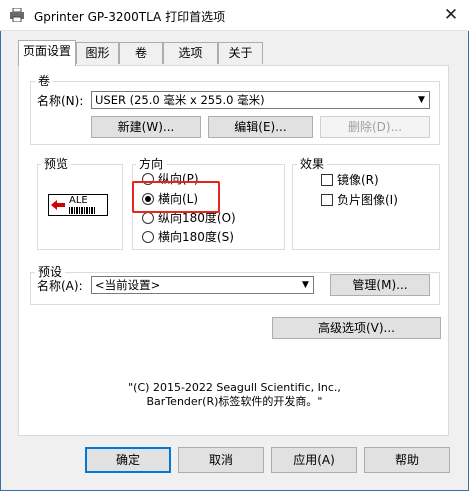 The image size is (469, 491). What do you see at coordinates (60, 101) in the screenshot?
I see `stock-name-label: 名称(N):` at bounding box center [60, 101].